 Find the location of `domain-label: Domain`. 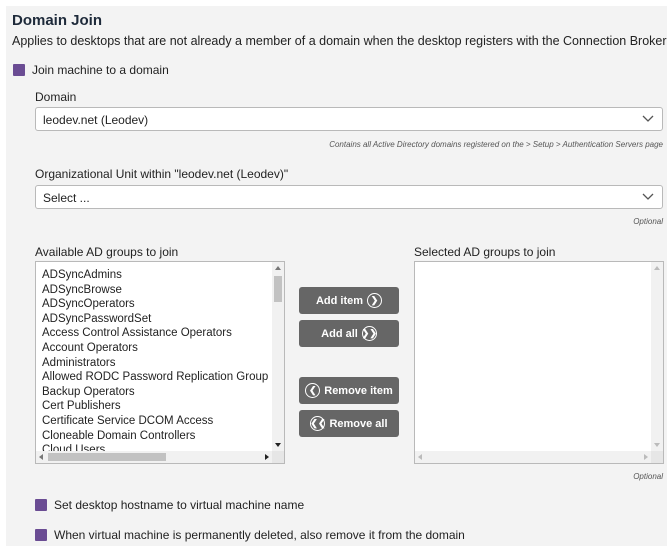

domain-label: Domain is located at coordinates (56, 97).